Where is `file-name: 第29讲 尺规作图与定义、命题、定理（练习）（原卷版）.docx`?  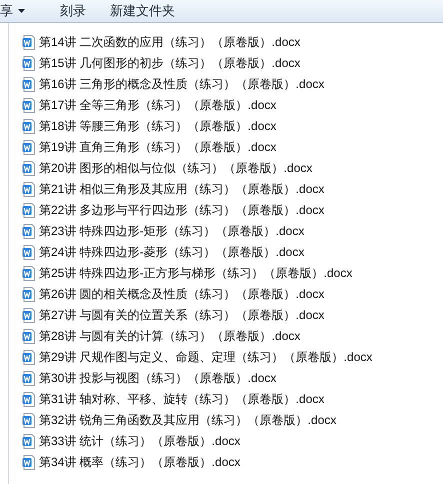 file-name: 第29讲 尺规作图与定义、命题、定理（练习）（原卷版）.docx is located at coordinates (205, 357).